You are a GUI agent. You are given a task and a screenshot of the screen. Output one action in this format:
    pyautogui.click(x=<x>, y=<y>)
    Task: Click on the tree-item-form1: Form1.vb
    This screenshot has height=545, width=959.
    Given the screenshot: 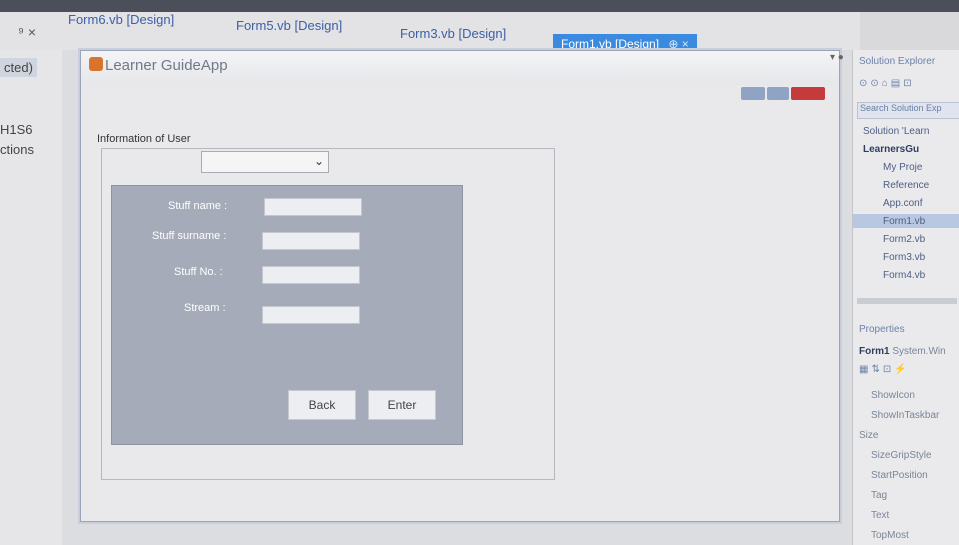 What is the action you would take?
    pyautogui.click(x=904, y=221)
    